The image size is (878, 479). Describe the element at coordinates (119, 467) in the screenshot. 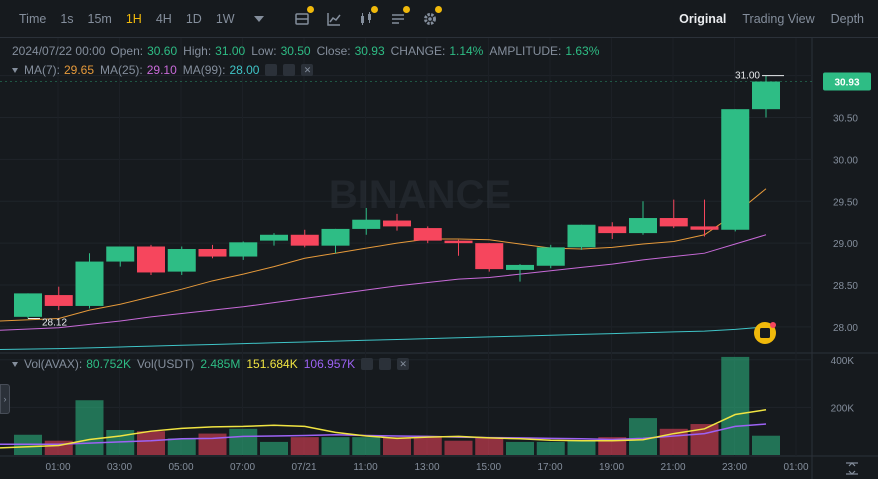

I see `time-tick-label: 03:00` at that location.